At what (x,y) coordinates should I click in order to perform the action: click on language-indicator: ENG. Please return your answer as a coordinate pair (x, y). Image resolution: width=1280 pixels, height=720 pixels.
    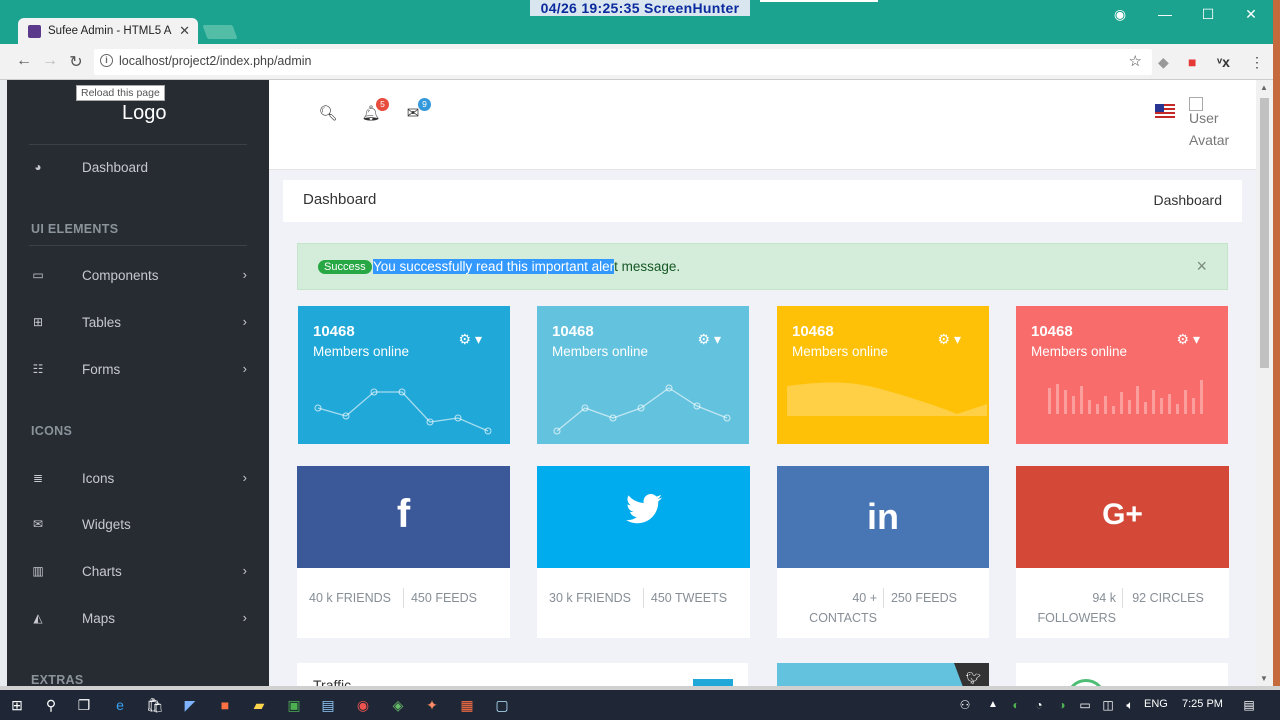
    Looking at the image, I should click on (1156, 704).